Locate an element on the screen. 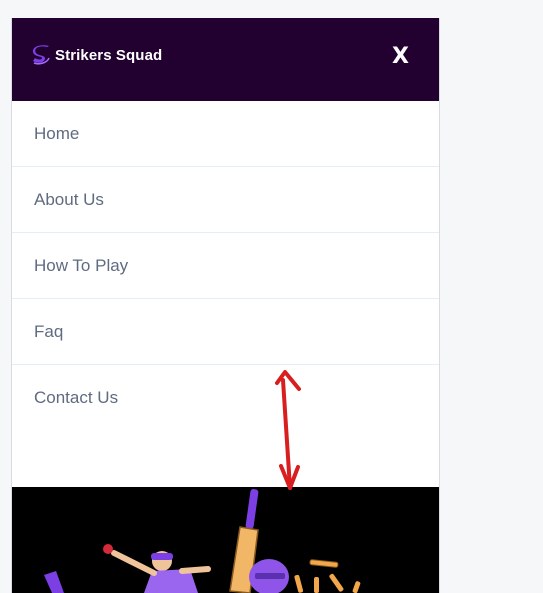 The image size is (543, 593). menu-item-how-to-play: How To Play is located at coordinates (225, 266).